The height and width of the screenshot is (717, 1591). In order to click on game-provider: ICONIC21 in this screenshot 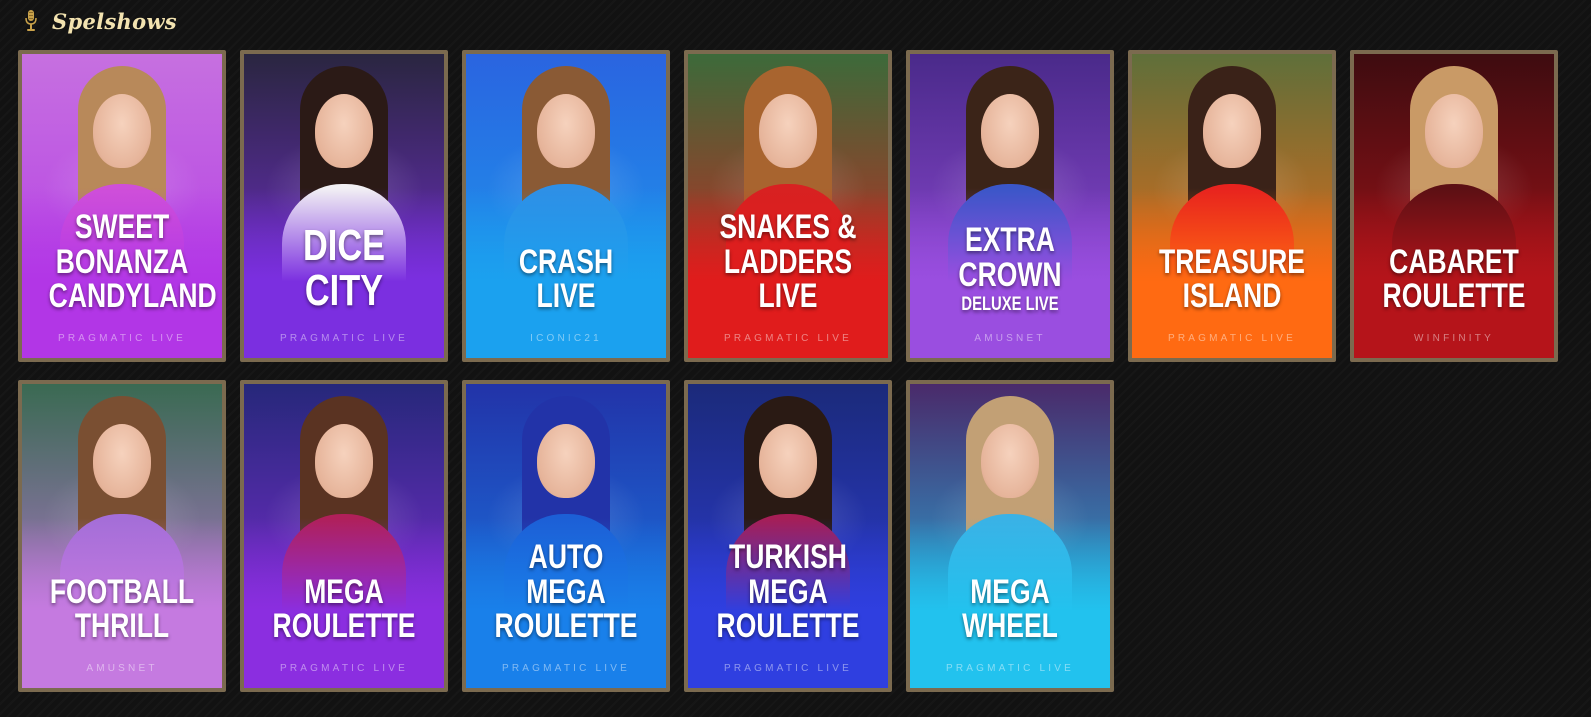, I will do `click(566, 338)`.